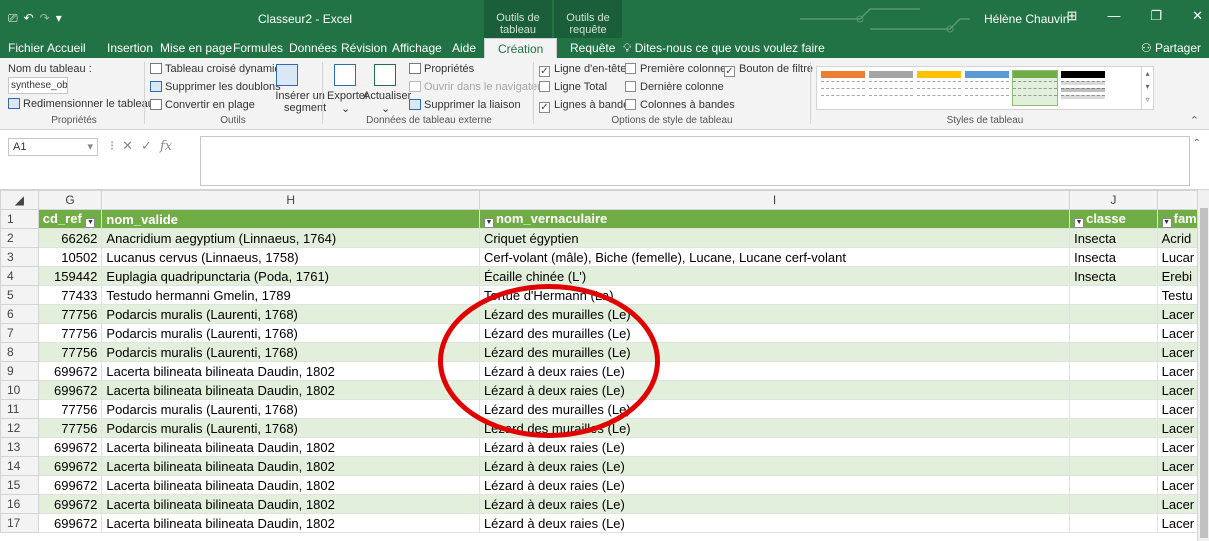  I want to click on filter-button-checkbox: ✓ Bouton de filtre, so click(768, 70).